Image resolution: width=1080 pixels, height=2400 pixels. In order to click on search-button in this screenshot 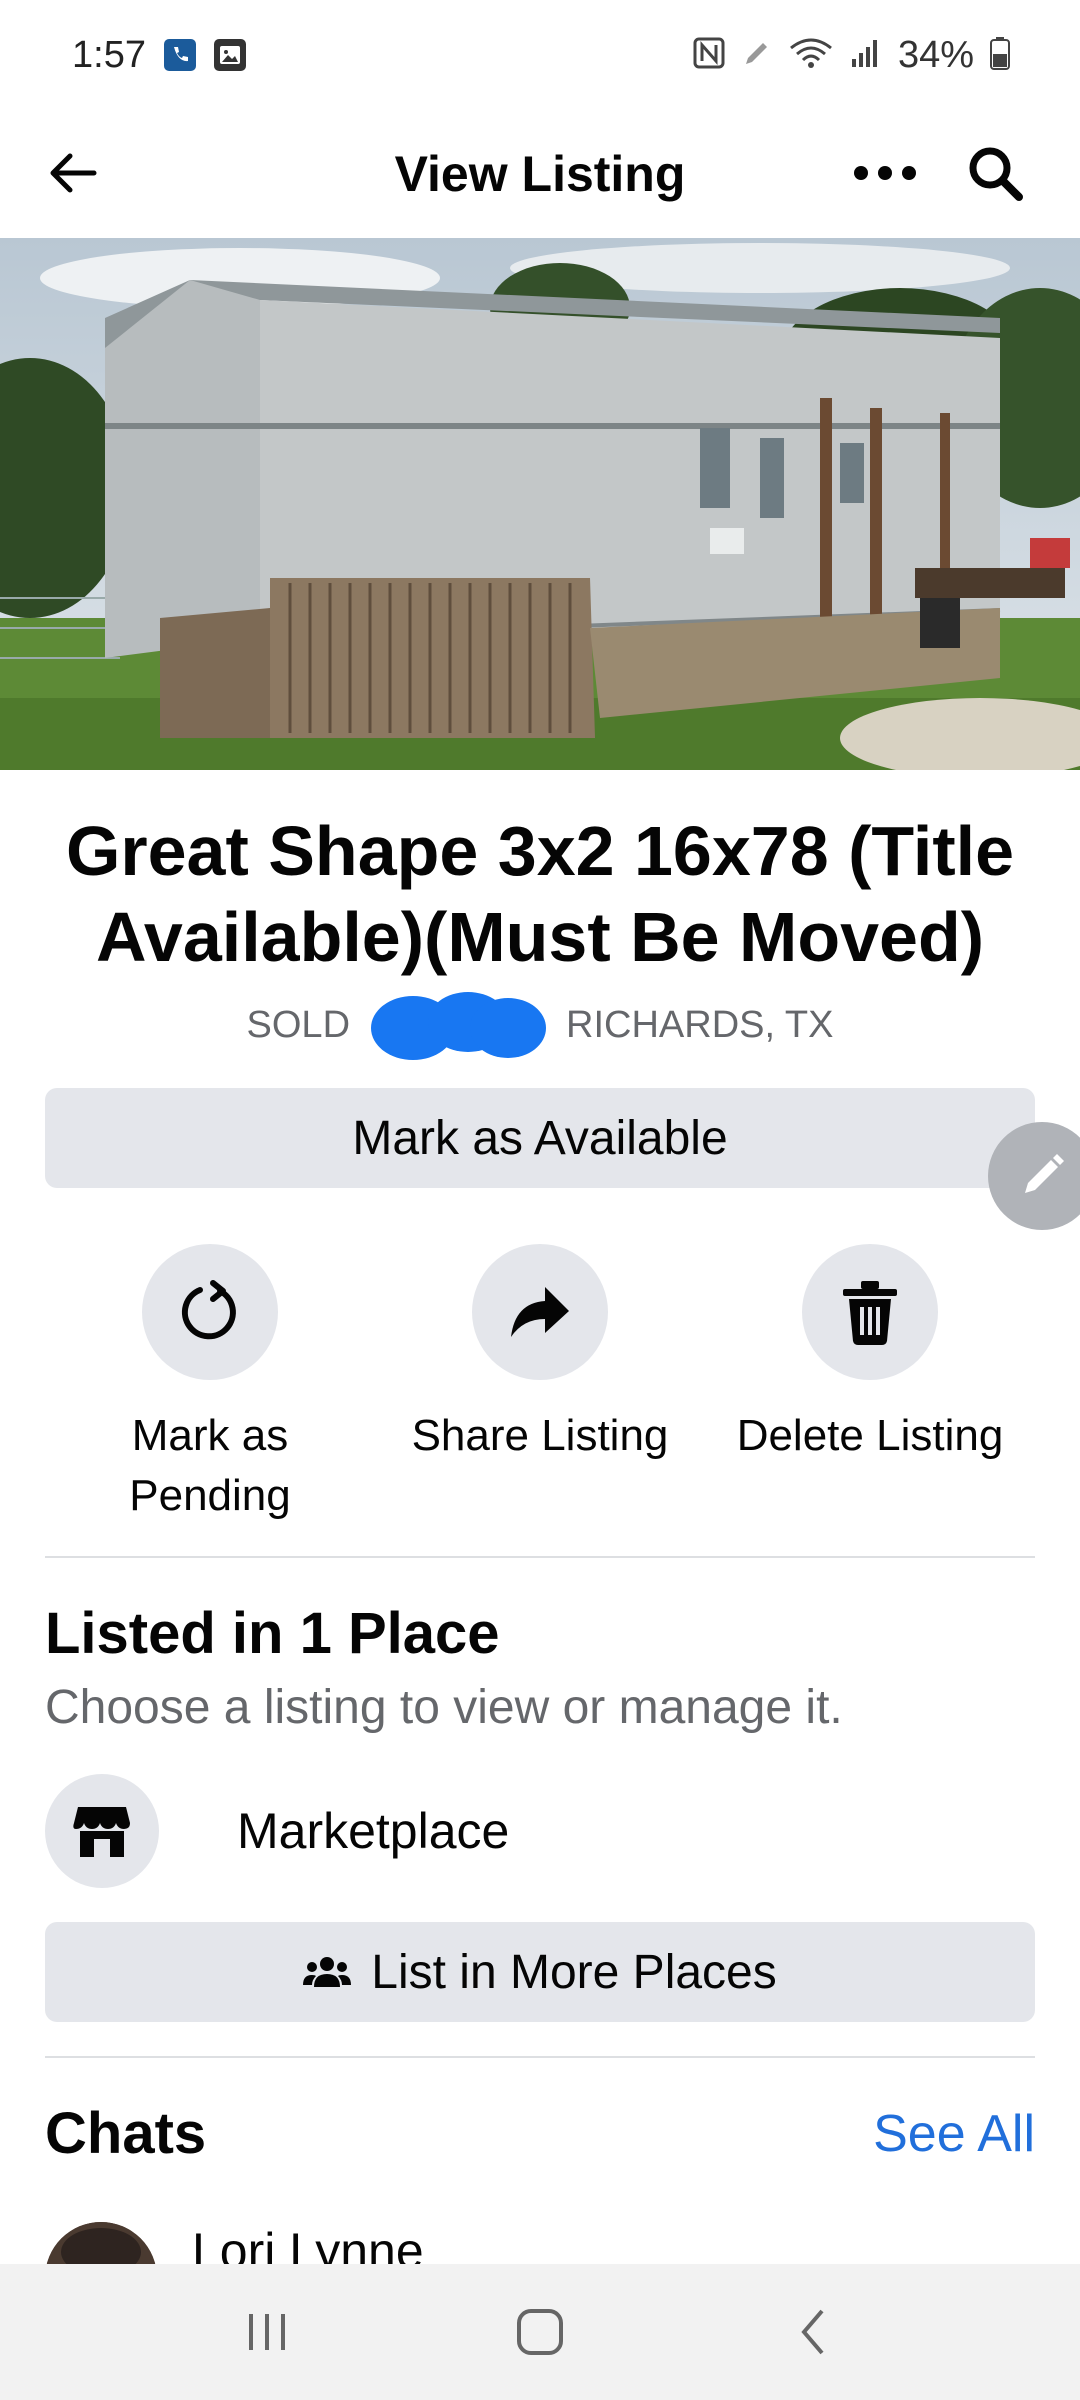, I will do `click(995, 173)`.